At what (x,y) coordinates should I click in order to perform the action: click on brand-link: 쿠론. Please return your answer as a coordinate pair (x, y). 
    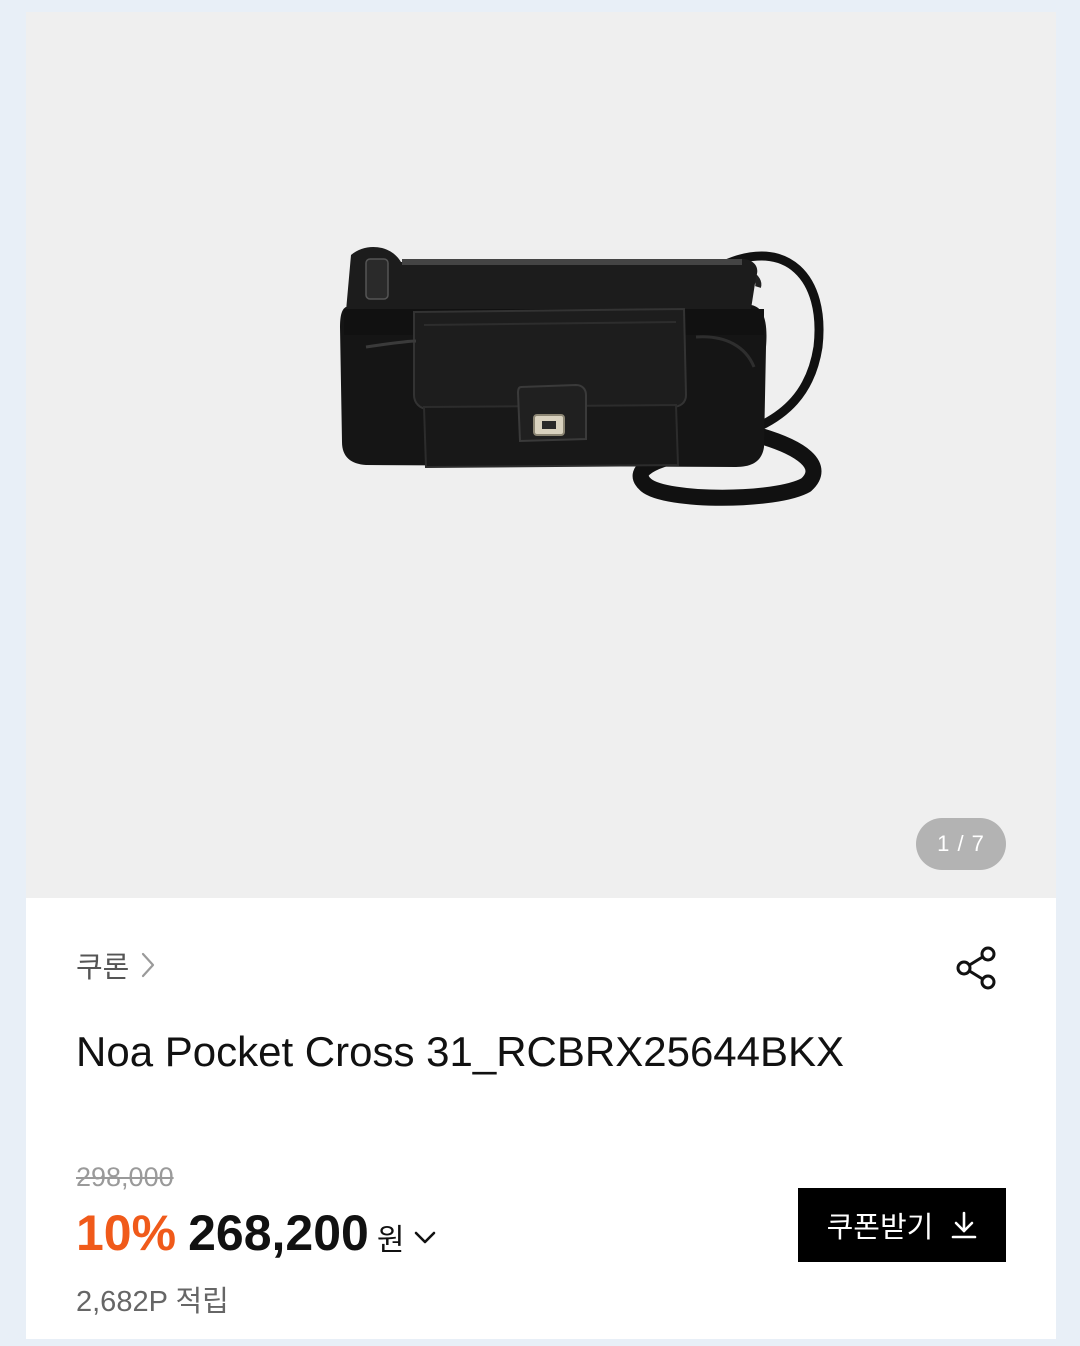
    Looking at the image, I should click on (115, 965).